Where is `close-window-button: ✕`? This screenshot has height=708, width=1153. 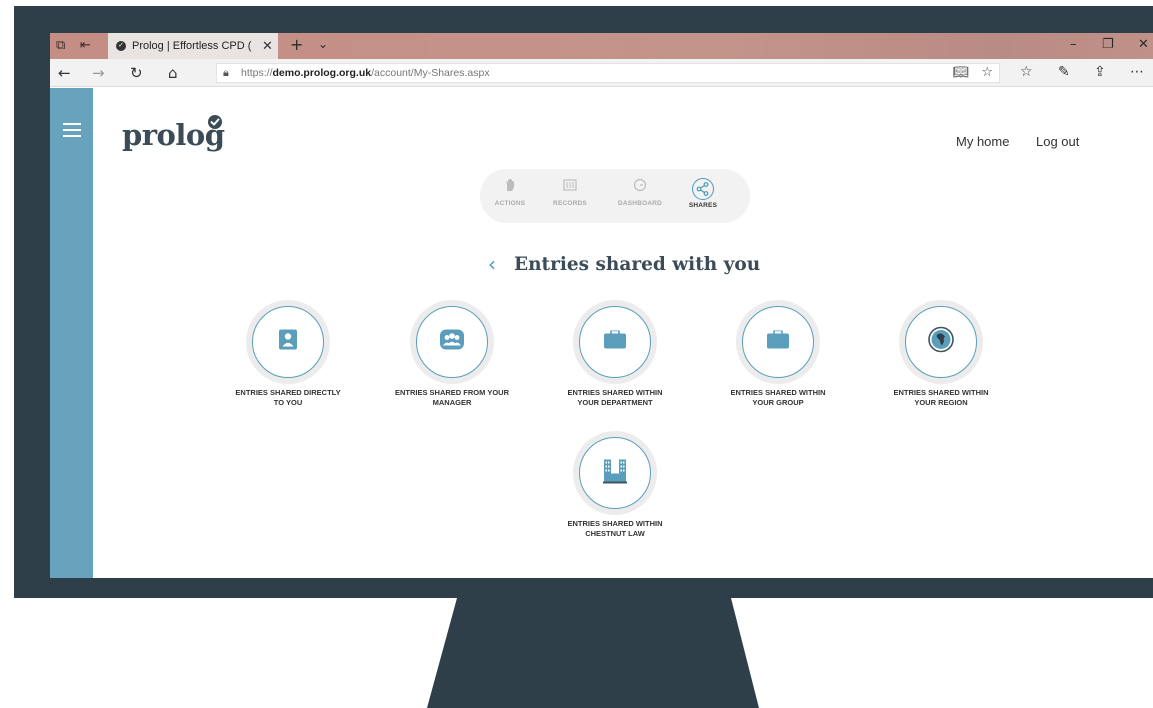 close-window-button: ✕ is located at coordinates (1143, 44).